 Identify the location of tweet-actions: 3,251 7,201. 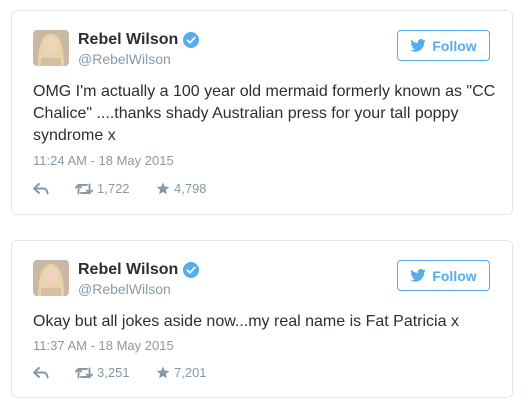
(120, 372).